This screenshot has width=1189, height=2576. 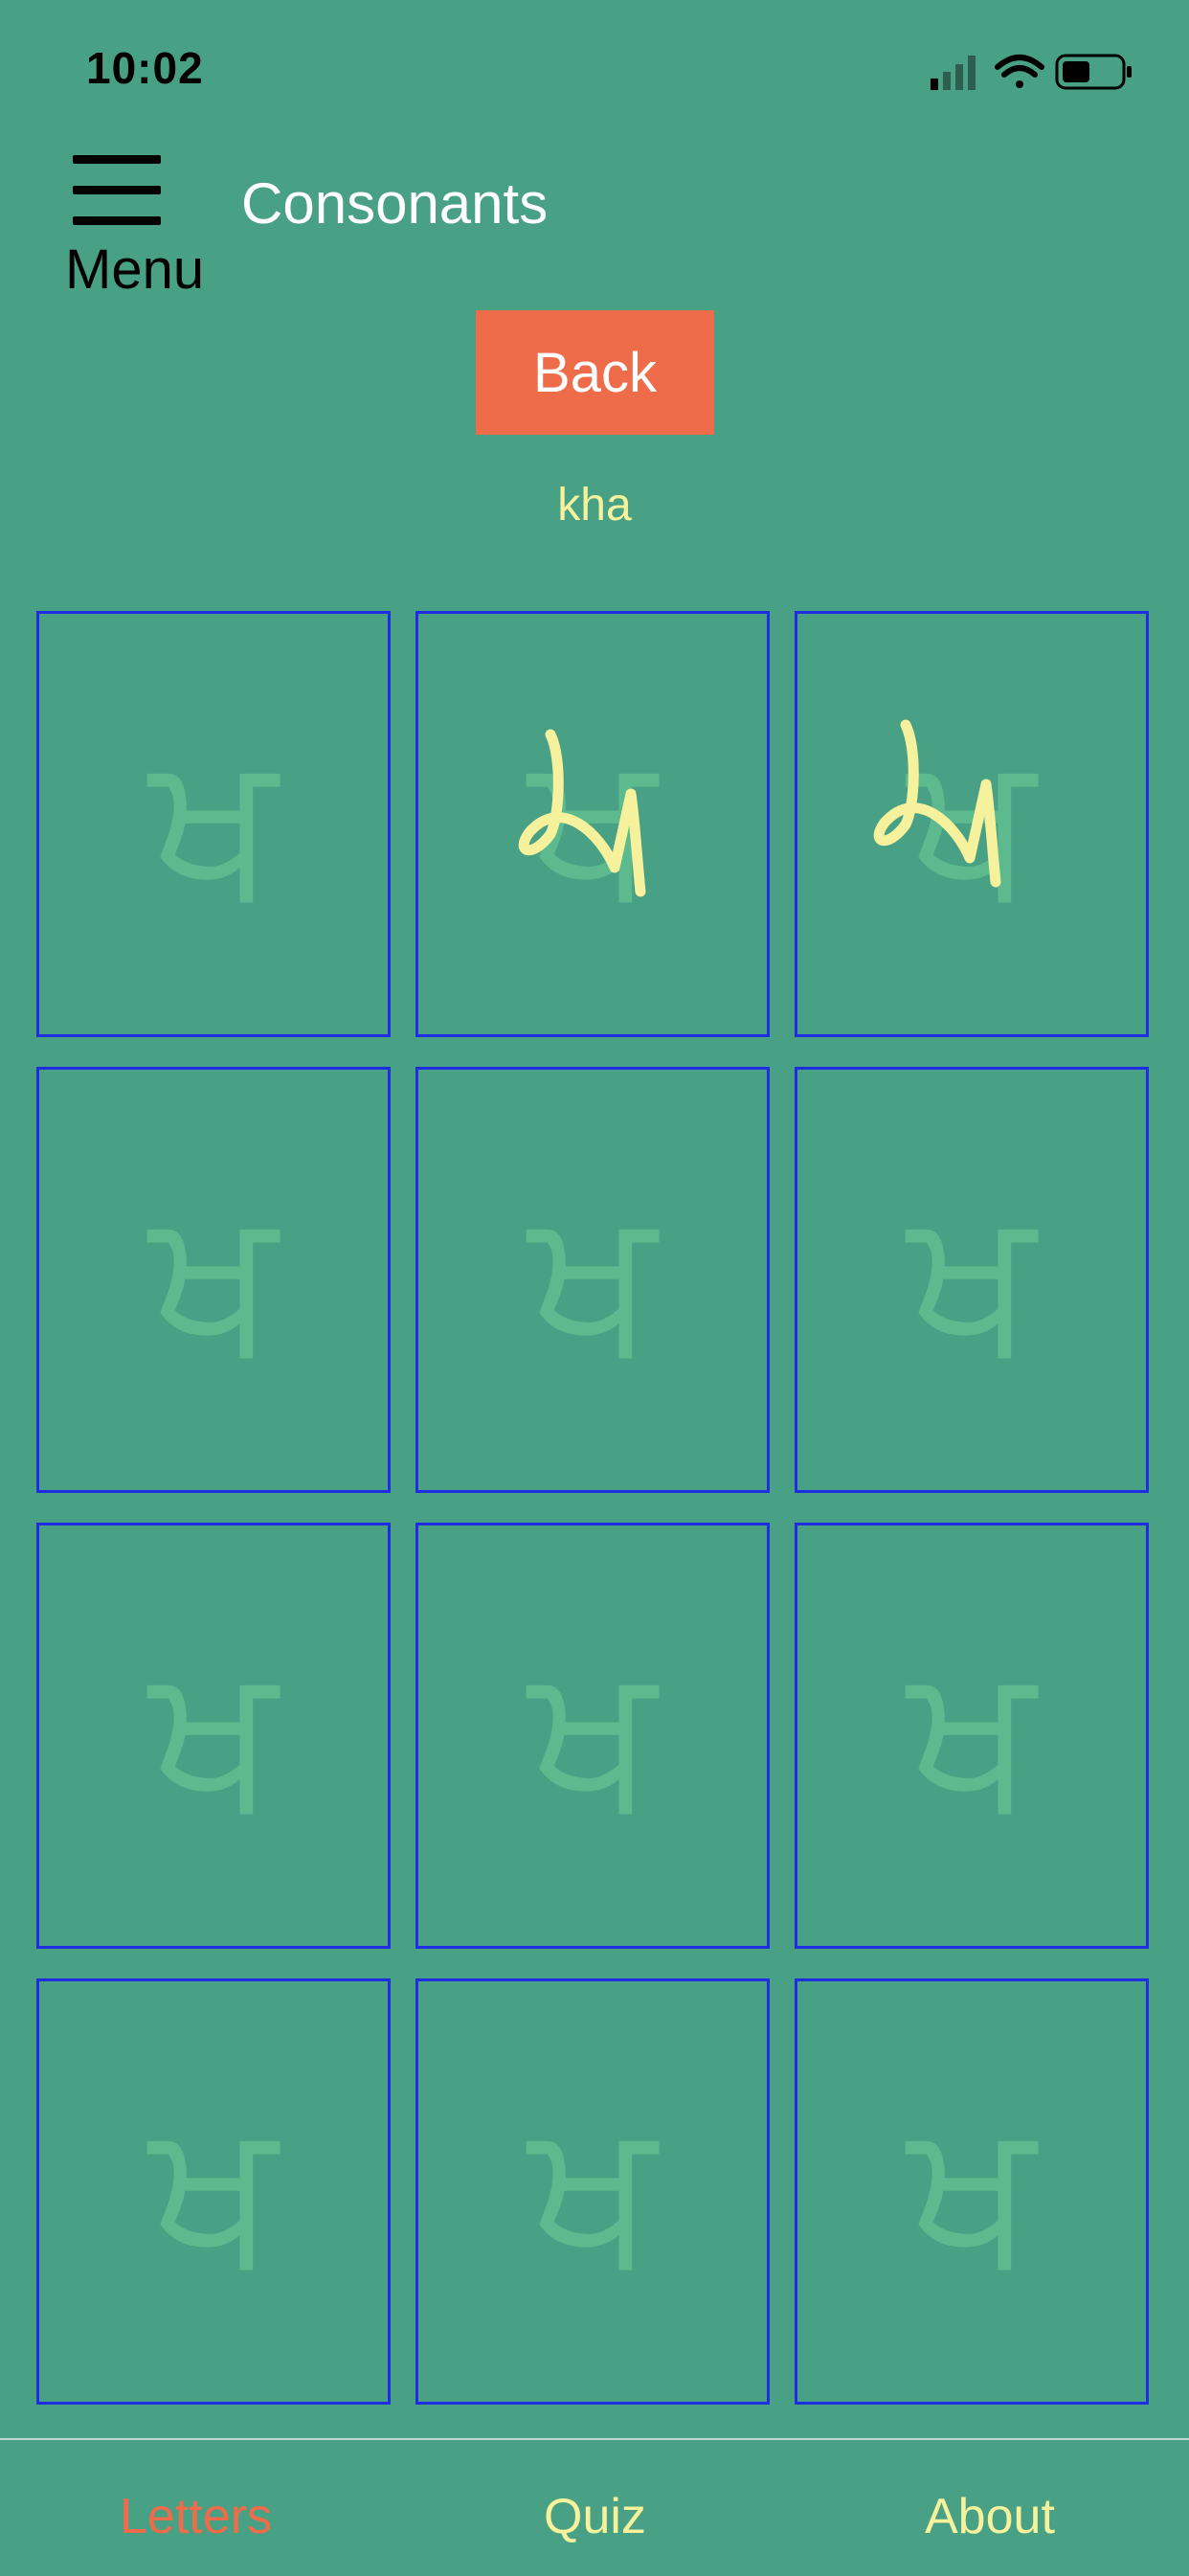 I want to click on wifi-icon, so click(x=1019, y=71).